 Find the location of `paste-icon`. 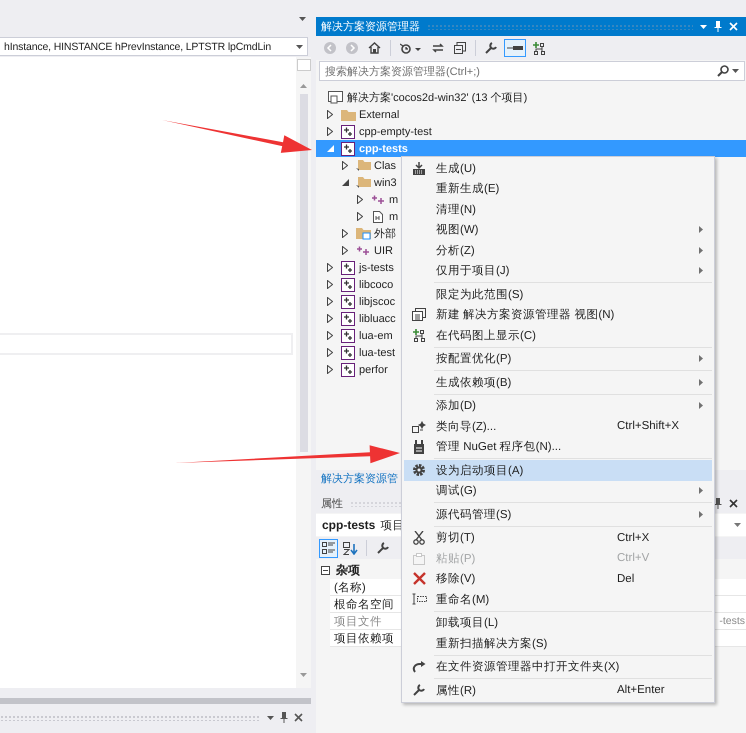

paste-icon is located at coordinates (419, 558).